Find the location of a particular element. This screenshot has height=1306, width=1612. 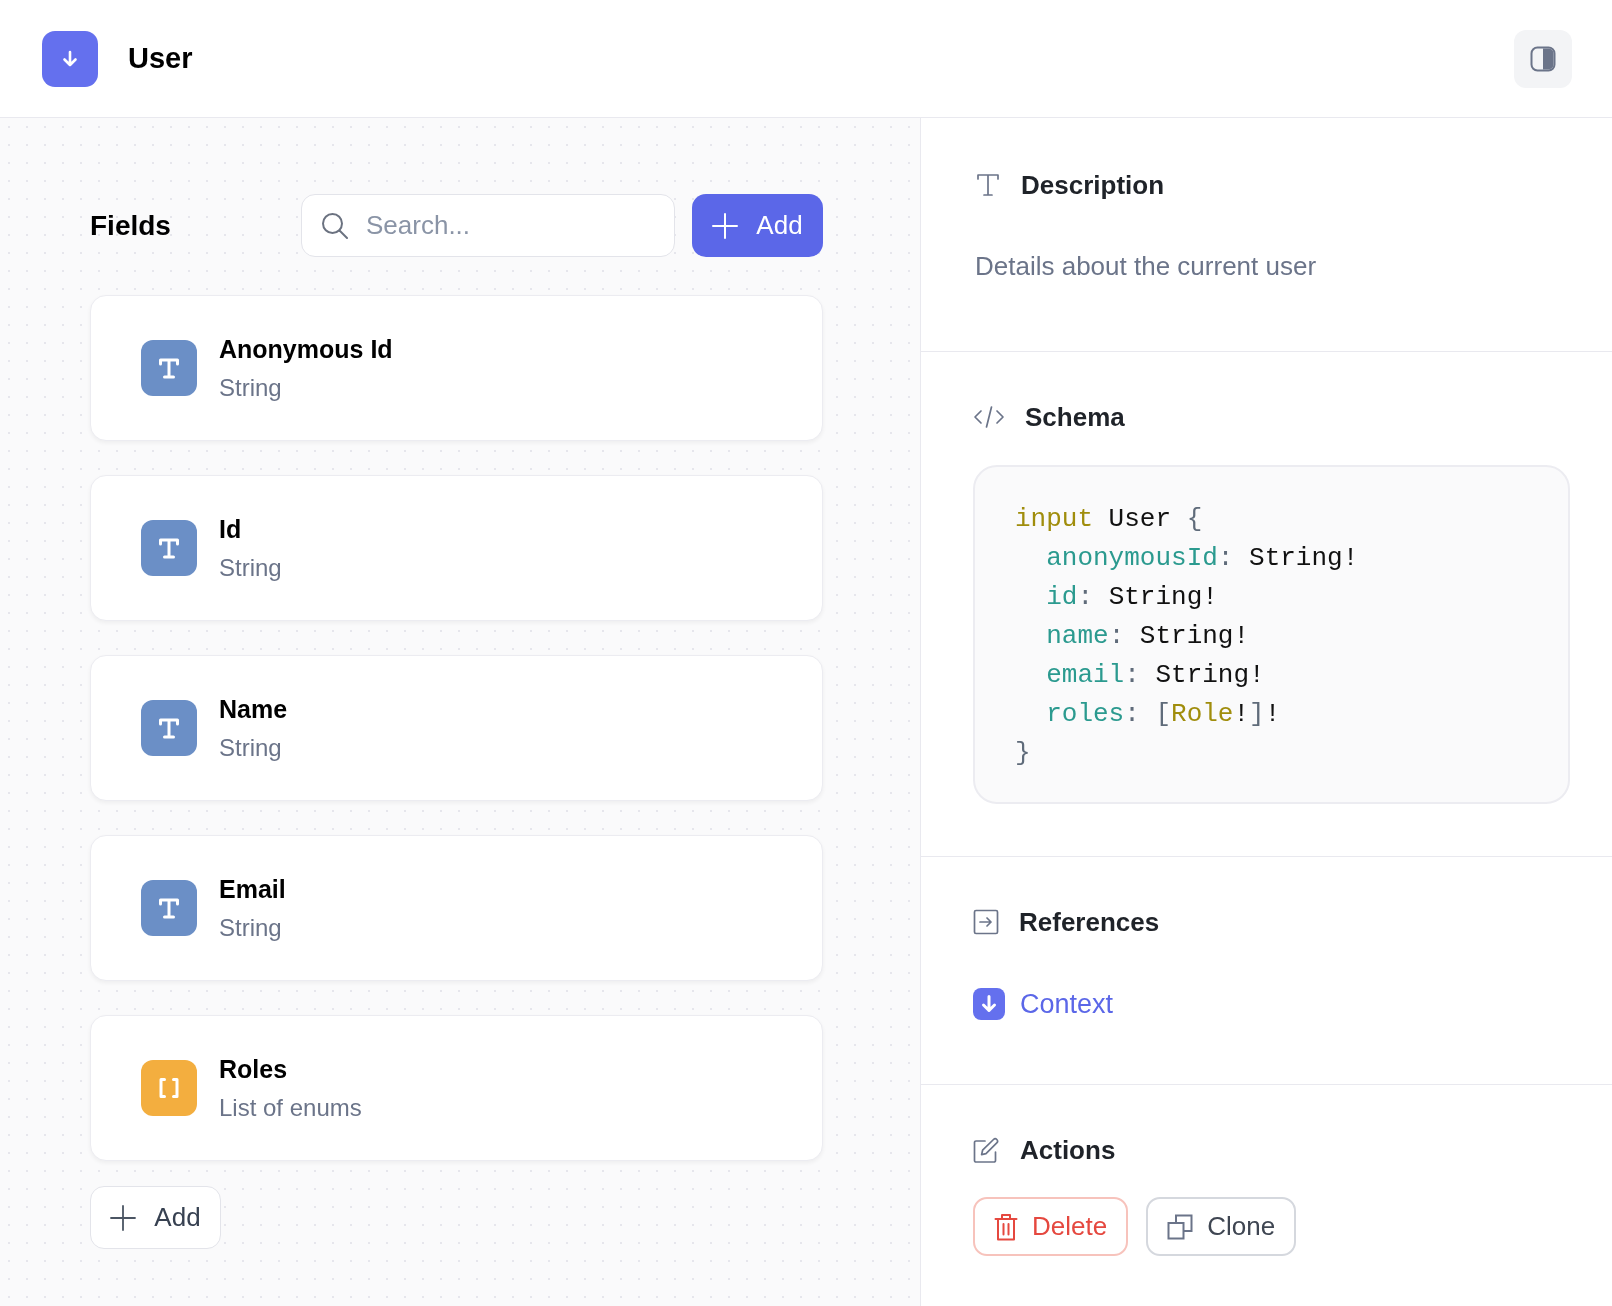

code-icon is located at coordinates (989, 417).